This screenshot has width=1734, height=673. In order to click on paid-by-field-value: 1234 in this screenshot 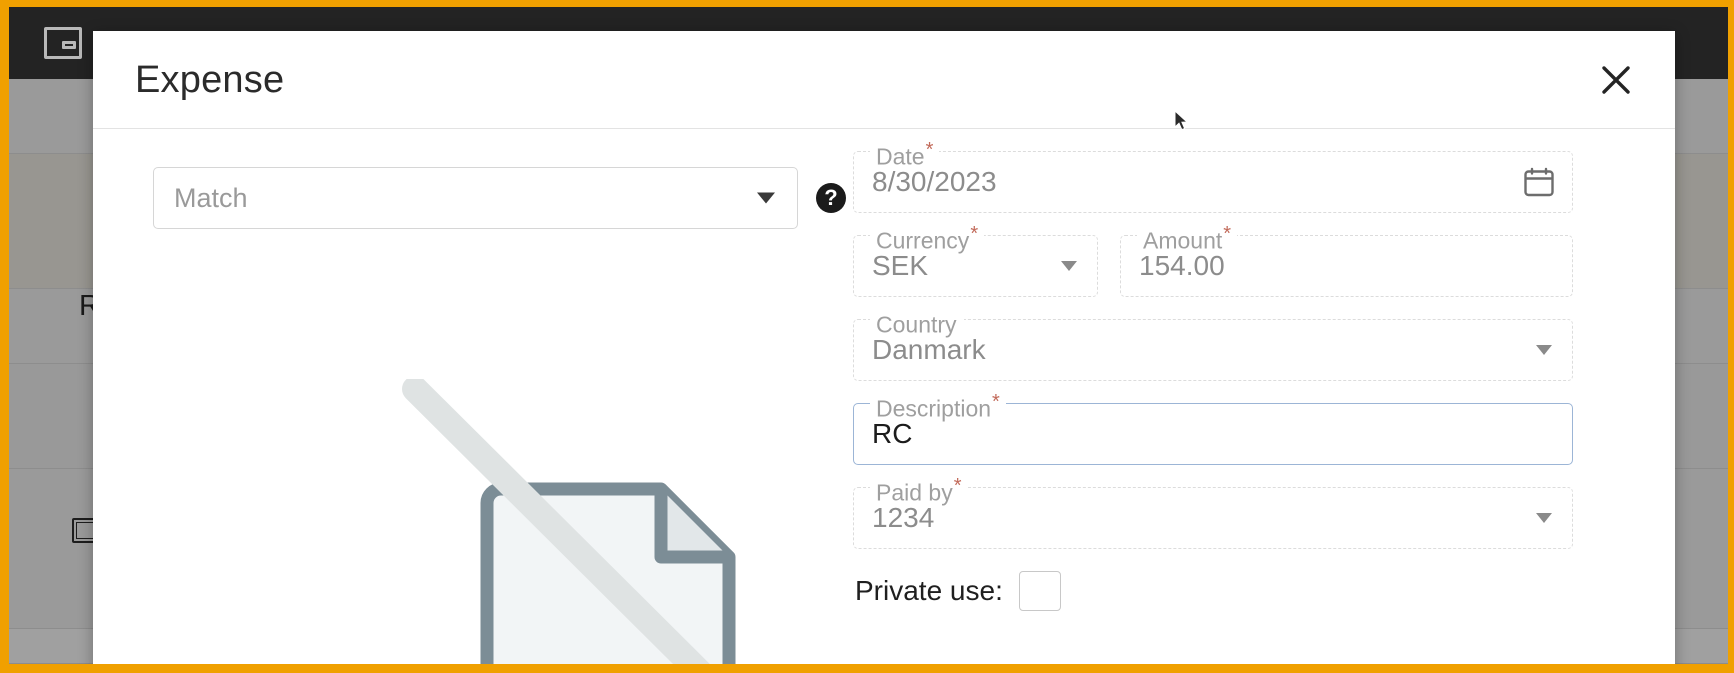, I will do `click(903, 517)`.